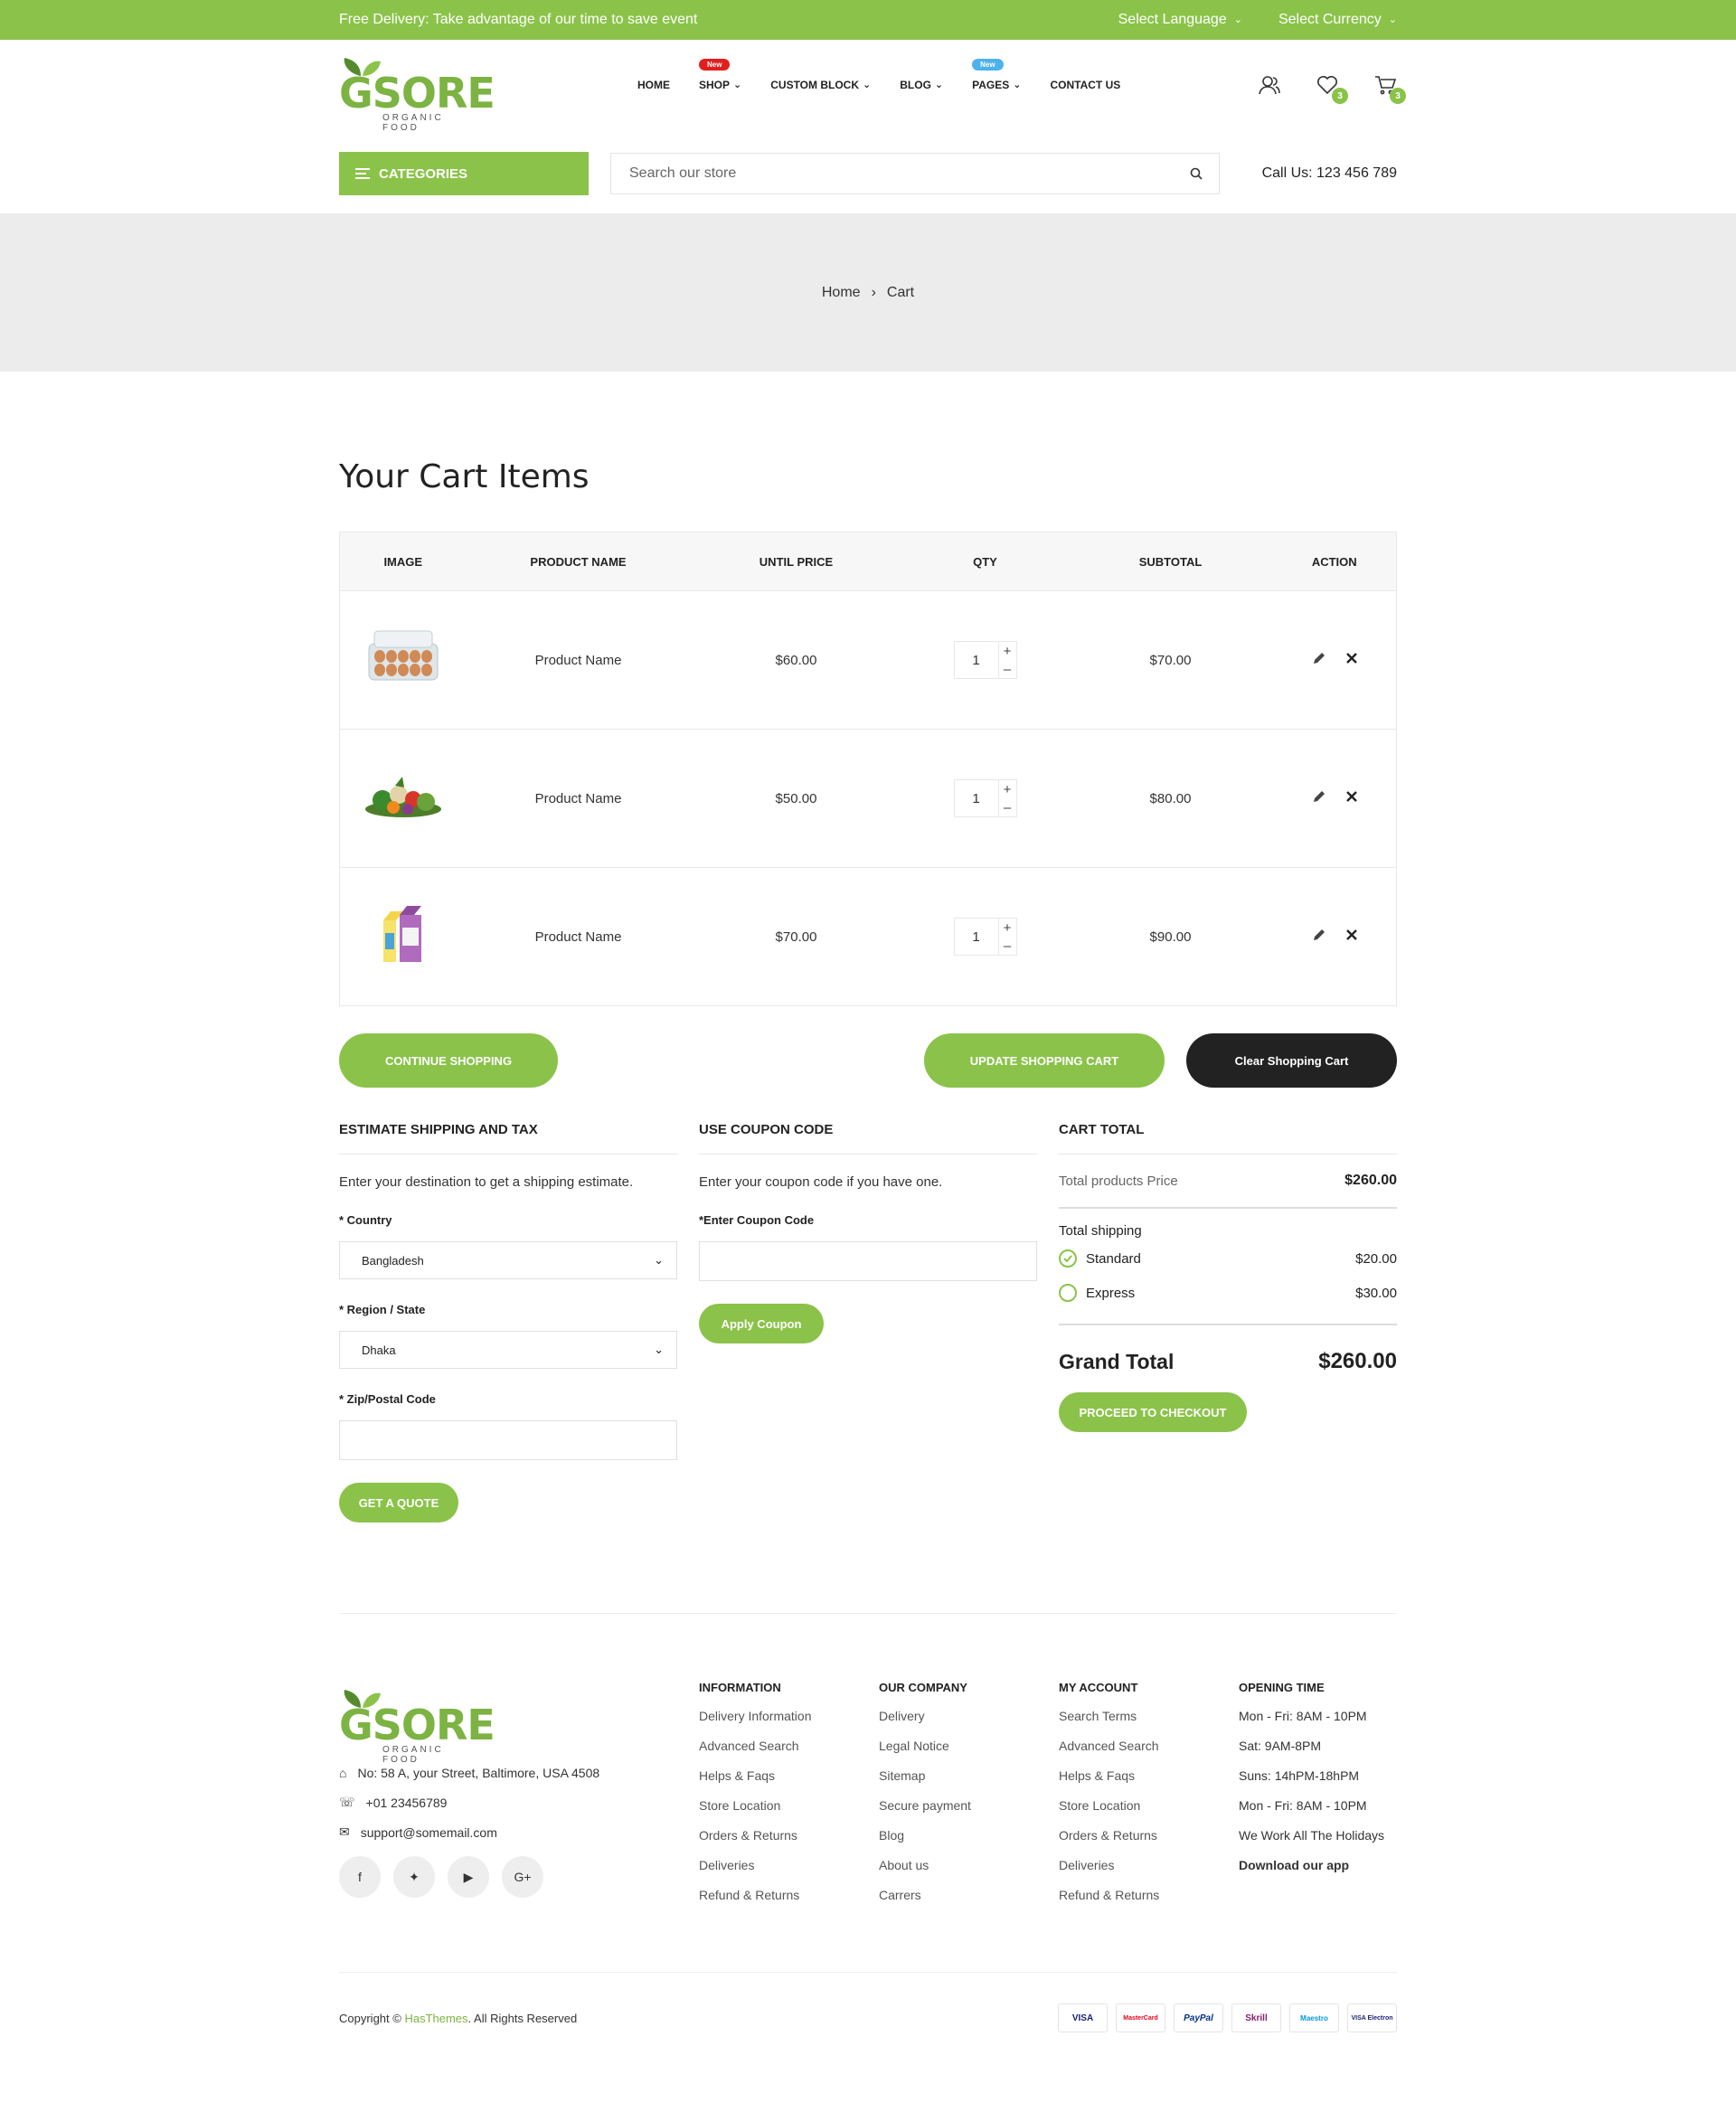  What do you see at coordinates (715, 65) in the screenshot?
I see `new-badge: New` at bounding box center [715, 65].